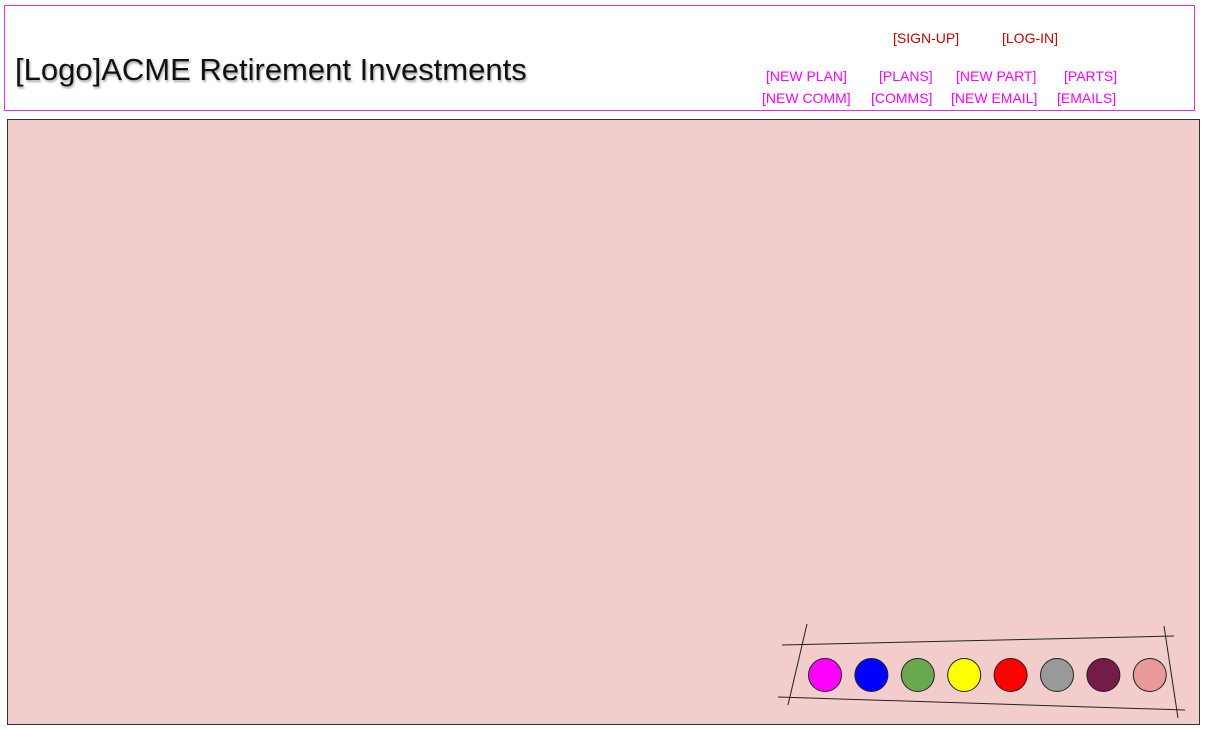 Image resolution: width=1208 pixels, height=730 pixels. Describe the element at coordinates (271, 70) in the screenshot. I see `brand-logo-title: [Logo]ACME Retirement Investments` at that location.